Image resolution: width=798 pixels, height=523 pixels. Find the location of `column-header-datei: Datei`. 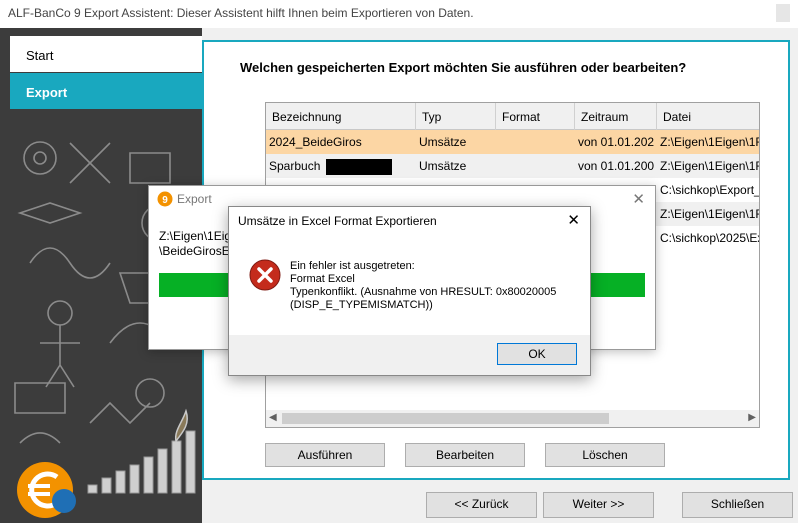

column-header-datei: Datei is located at coordinates (708, 116).